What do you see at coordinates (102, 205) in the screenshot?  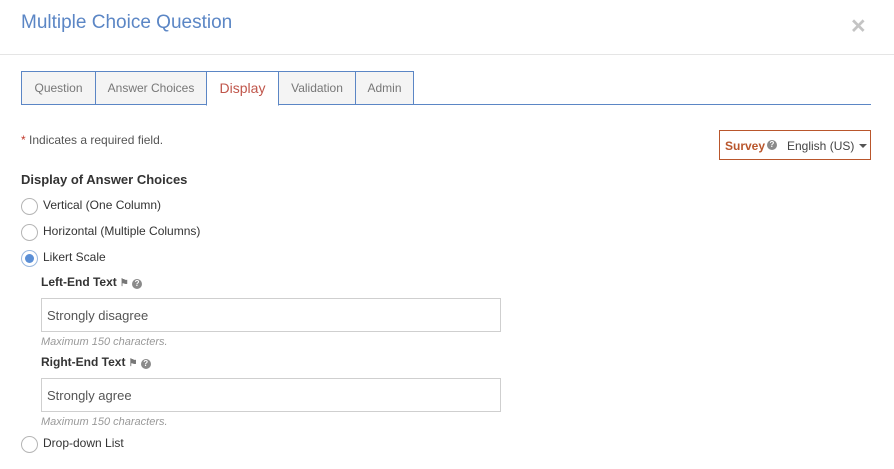 I see `radio-option-label: Vertical (One Column)` at bounding box center [102, 205].